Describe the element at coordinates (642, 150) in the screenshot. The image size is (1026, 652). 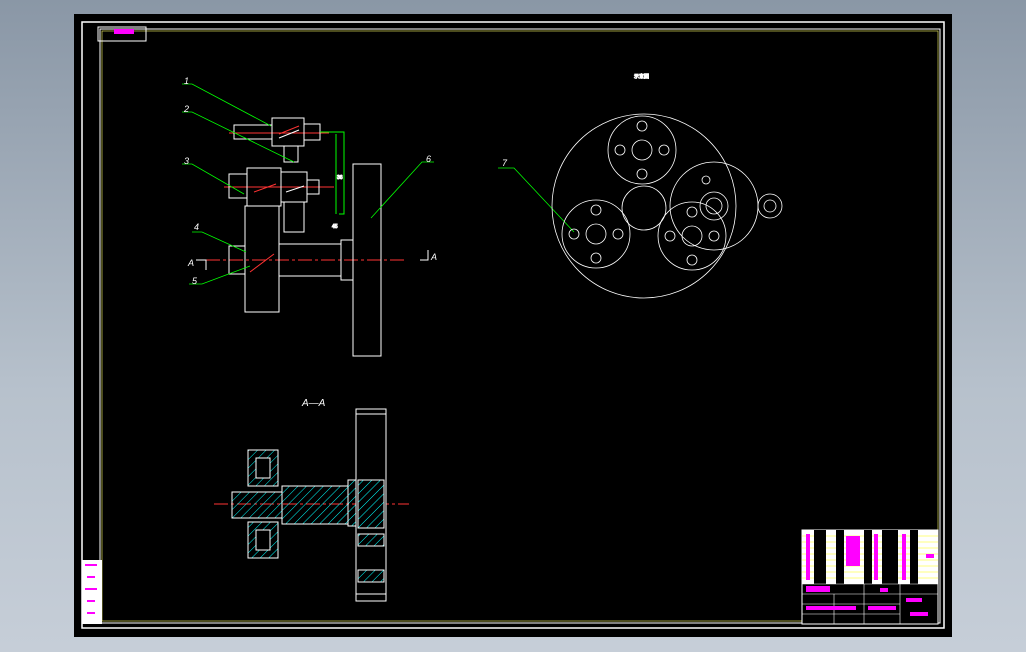
I see `planet-top` at that location.